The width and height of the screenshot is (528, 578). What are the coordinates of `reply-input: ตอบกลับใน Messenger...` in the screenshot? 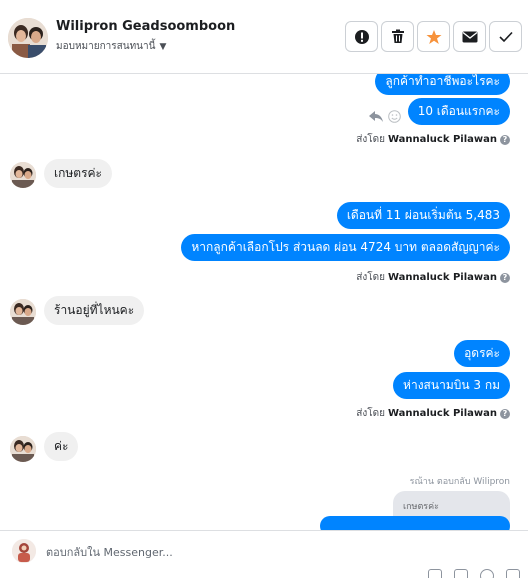 It's located at (109, 552).